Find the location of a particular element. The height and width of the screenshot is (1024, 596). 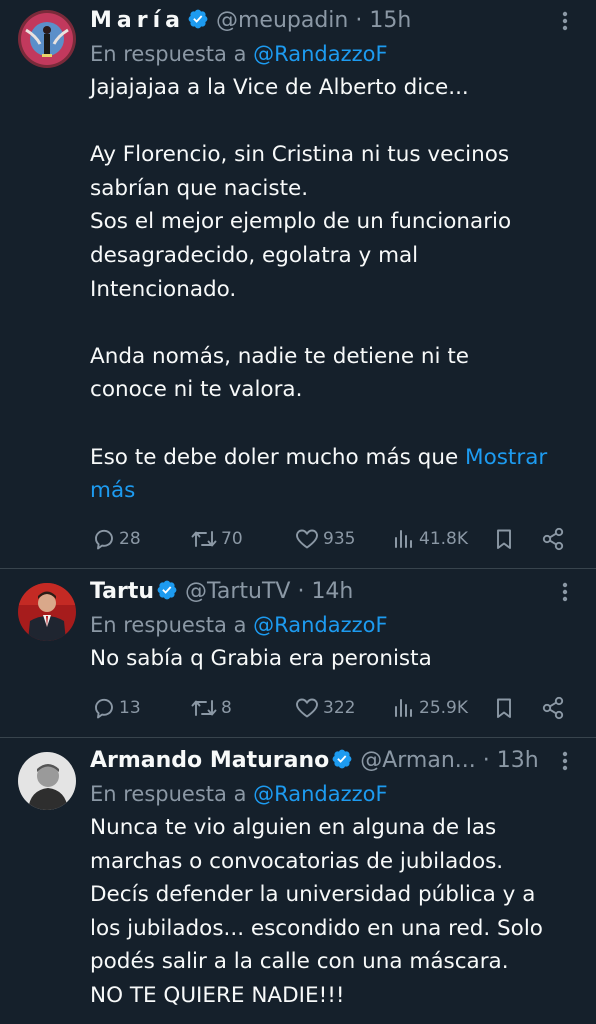

tweet-header: Tartu @TartuTV · 14h is located at coordinates (333, 592).